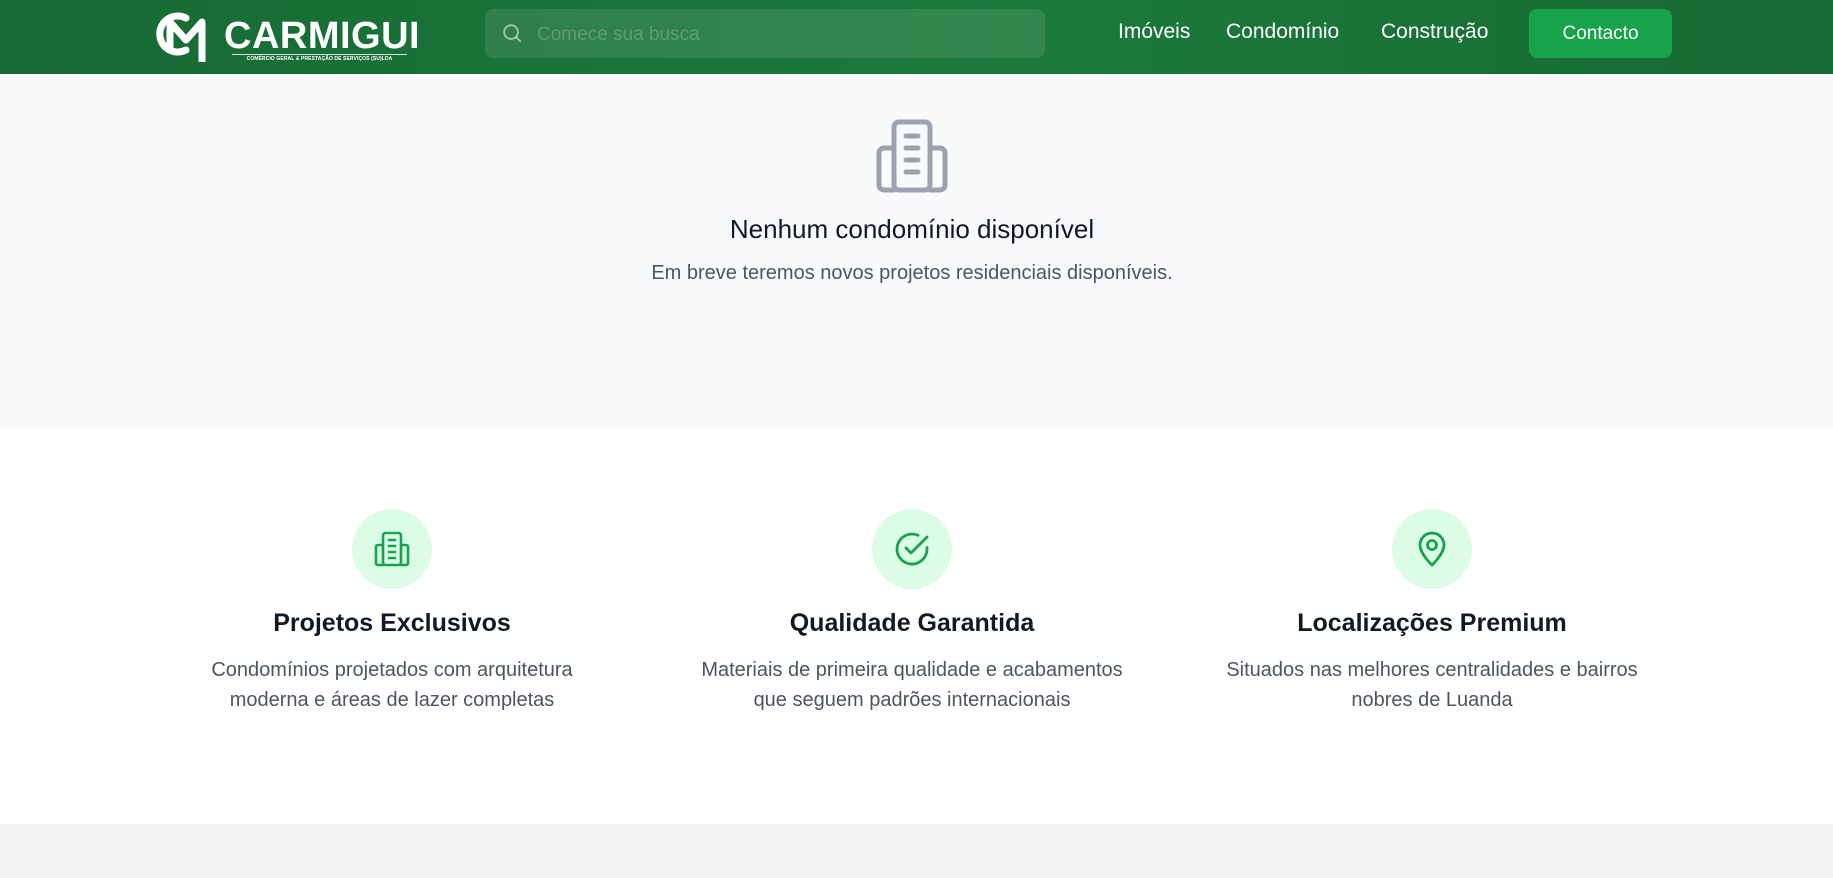  I want to click on contact-button: Contacto, so click(1600, 33).